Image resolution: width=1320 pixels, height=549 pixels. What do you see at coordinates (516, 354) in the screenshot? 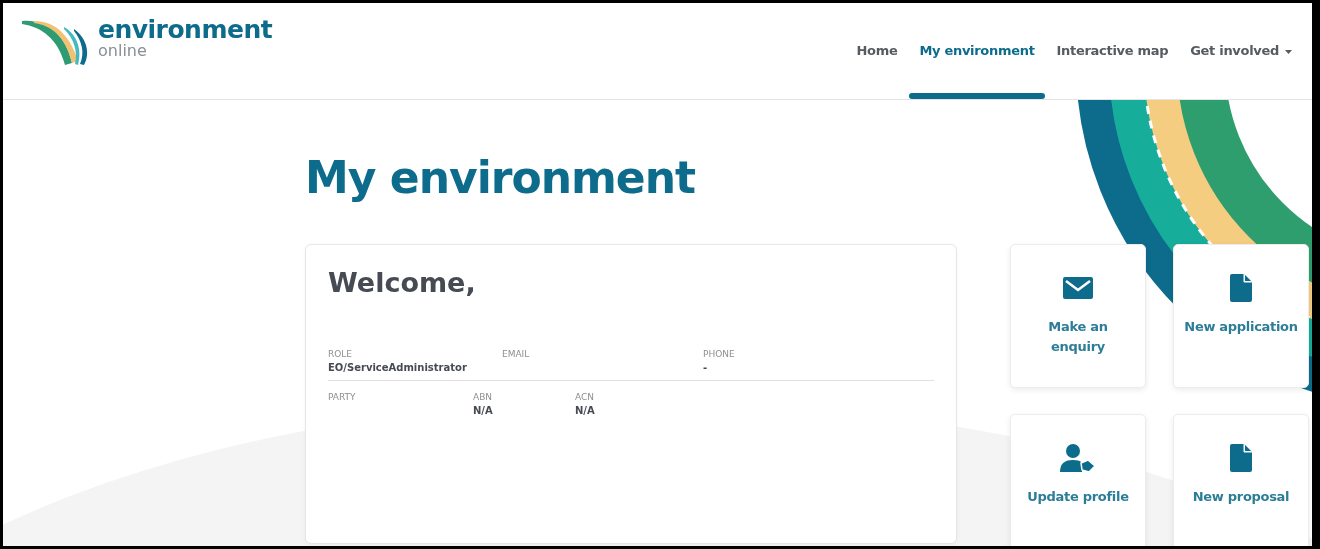
I see `field-label: EMAIL` at bounding box center [516, 354].